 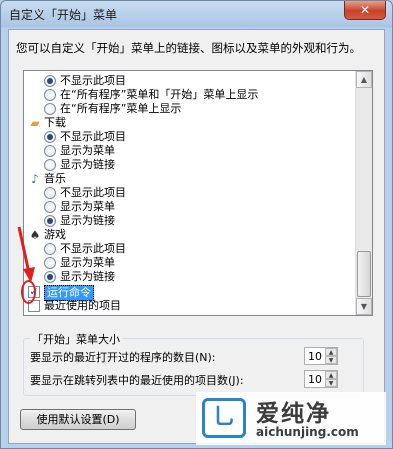 What do you see at coordinates (78, 419) in the screenshot?
I see `use-defaults-button: 使用默认设置(D)` at bounding box center [78, 419].